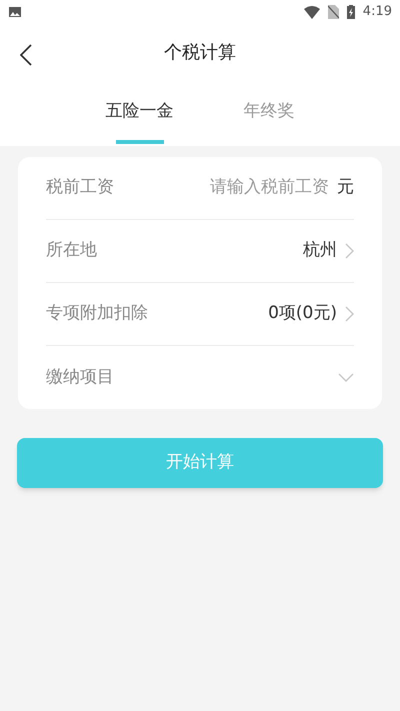 This screenshot has height=711, width=400. What do you see at coordinates (377, 12) in the screenshot?
I see `status-time: 4:19` at bounding box center [377, 12].